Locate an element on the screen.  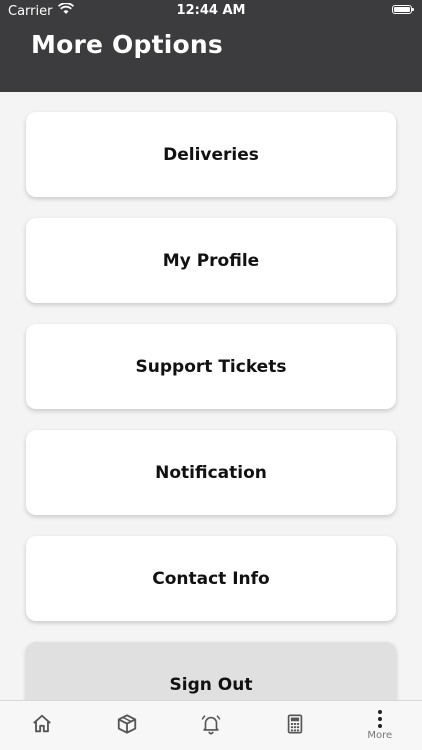
calculator-icon is located at coordinates (295, 726).